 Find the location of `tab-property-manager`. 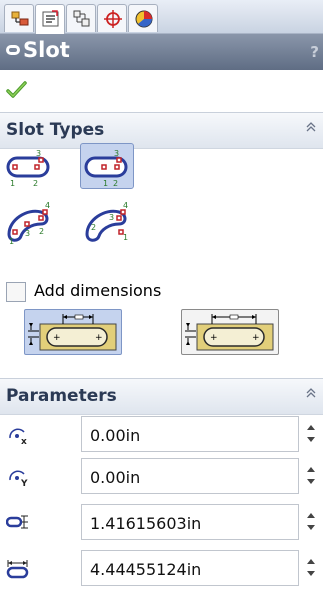

tab-property-manager is located at coordinates (50, 19).